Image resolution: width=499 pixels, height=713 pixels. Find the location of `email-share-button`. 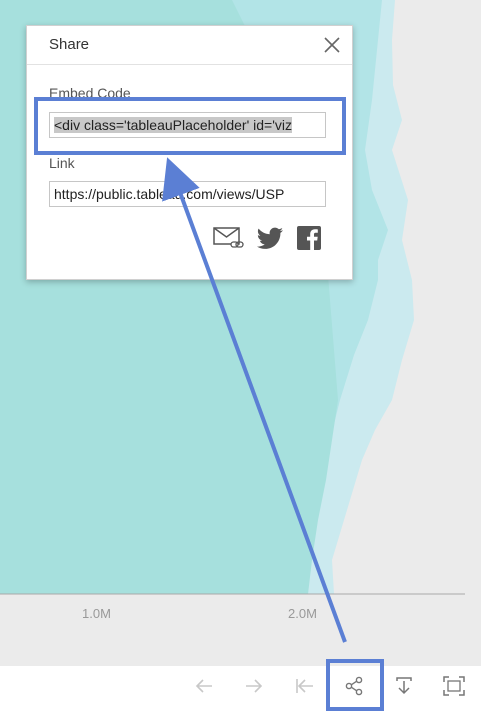

email-share-button is located at coordinates (228, 238).